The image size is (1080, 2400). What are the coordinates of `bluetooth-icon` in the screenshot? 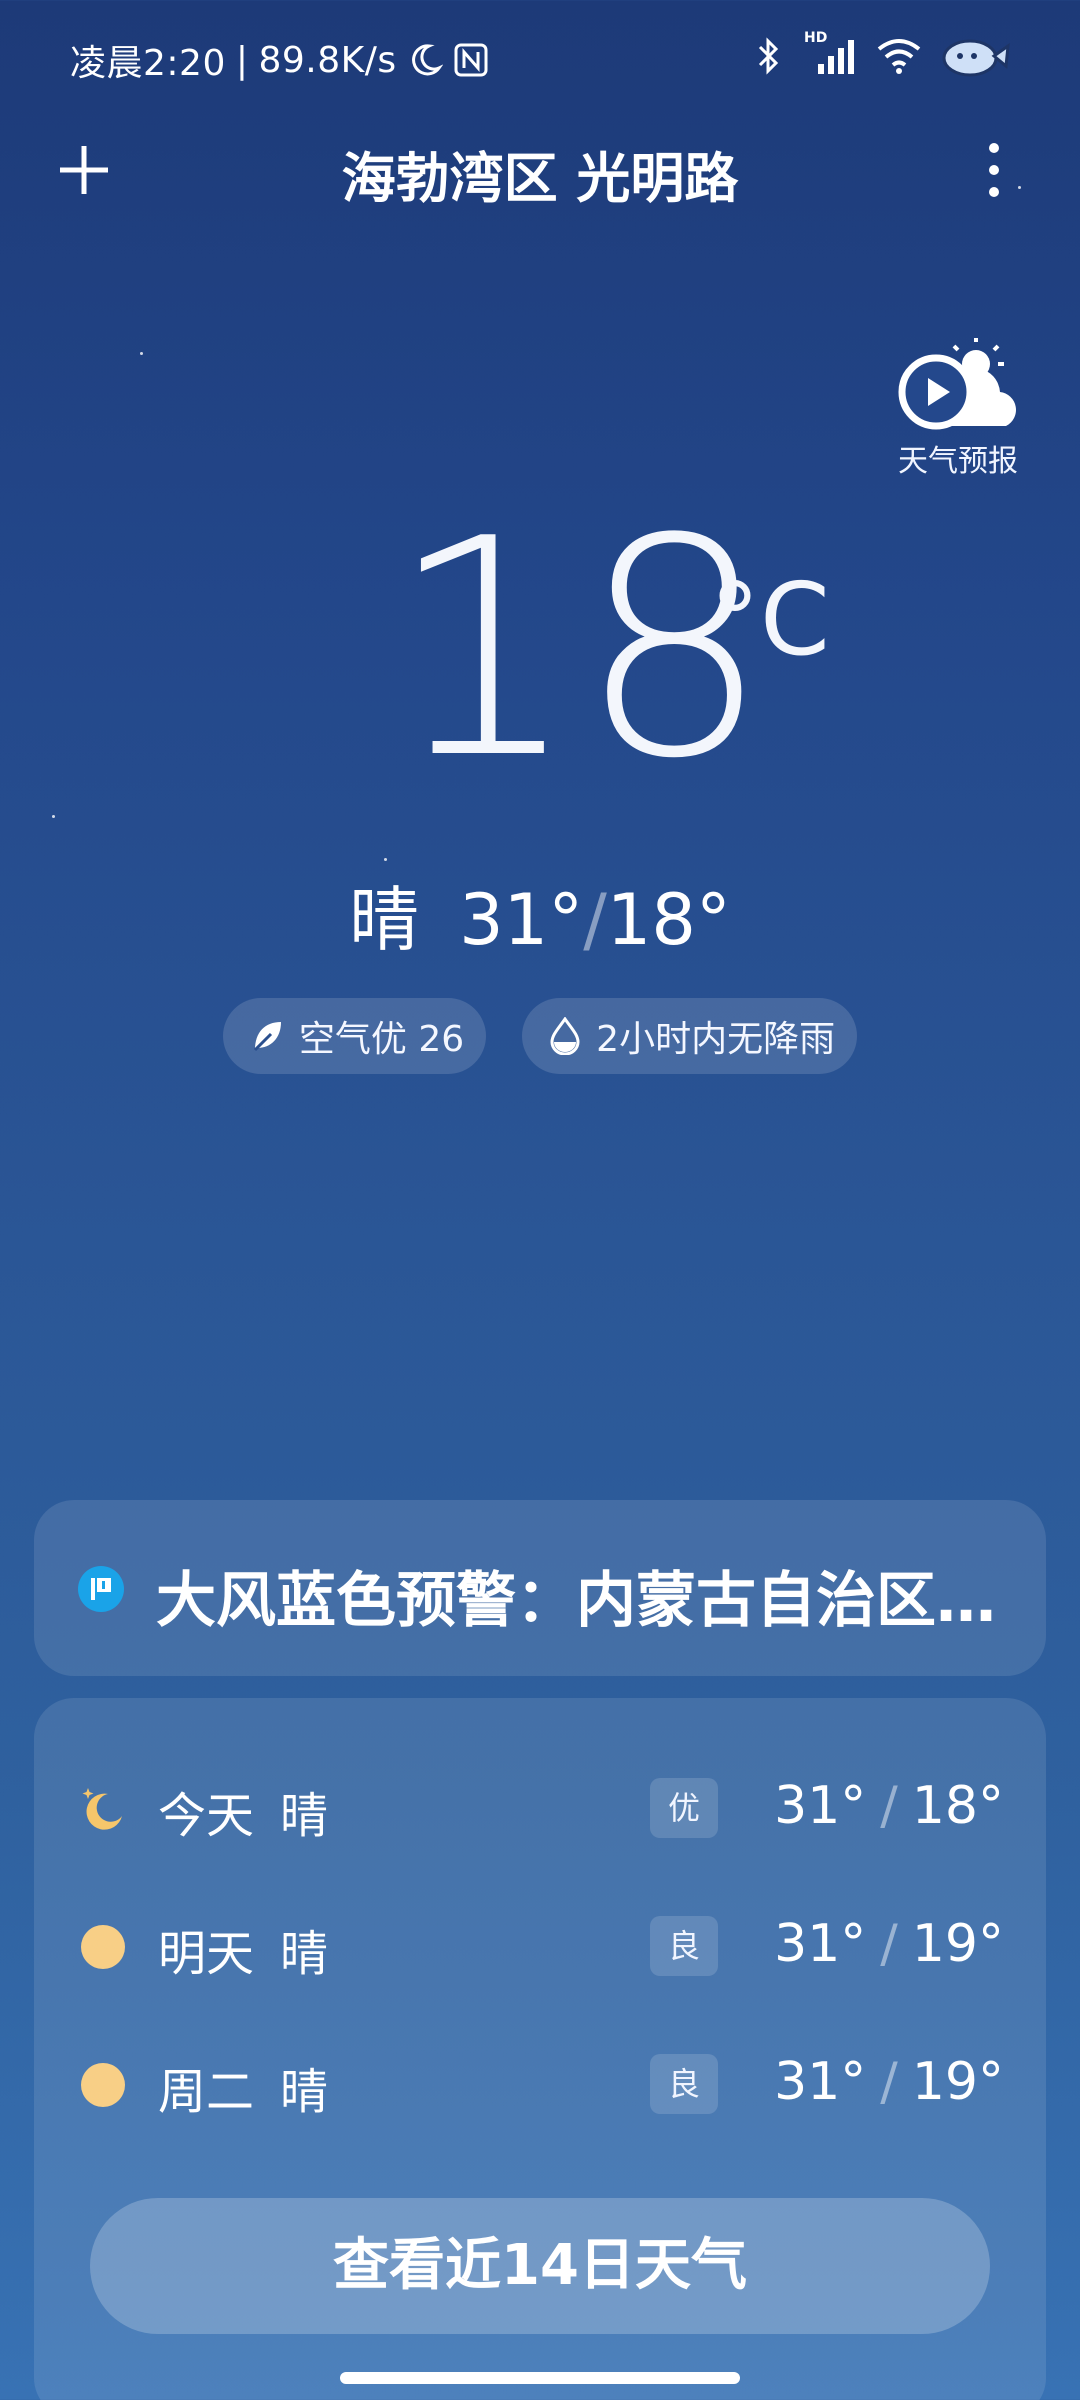 It's located at (769, 56).